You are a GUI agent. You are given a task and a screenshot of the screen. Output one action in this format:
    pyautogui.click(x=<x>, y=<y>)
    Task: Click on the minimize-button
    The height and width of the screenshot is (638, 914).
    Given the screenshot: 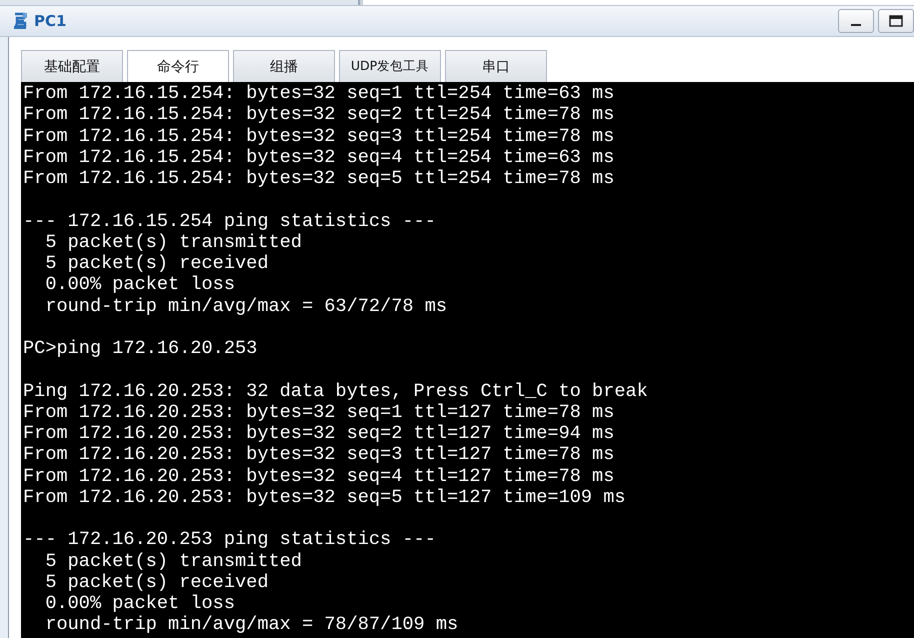 What is the action you would take?
    pyautogui.click(x=856, y=21)
    